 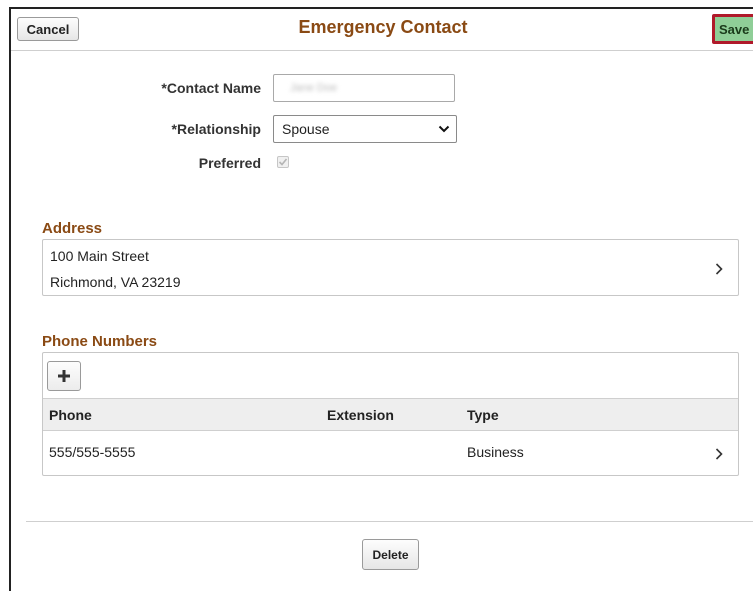 I want to click on column-header-phone: Phone, so click(x=70, y=415).